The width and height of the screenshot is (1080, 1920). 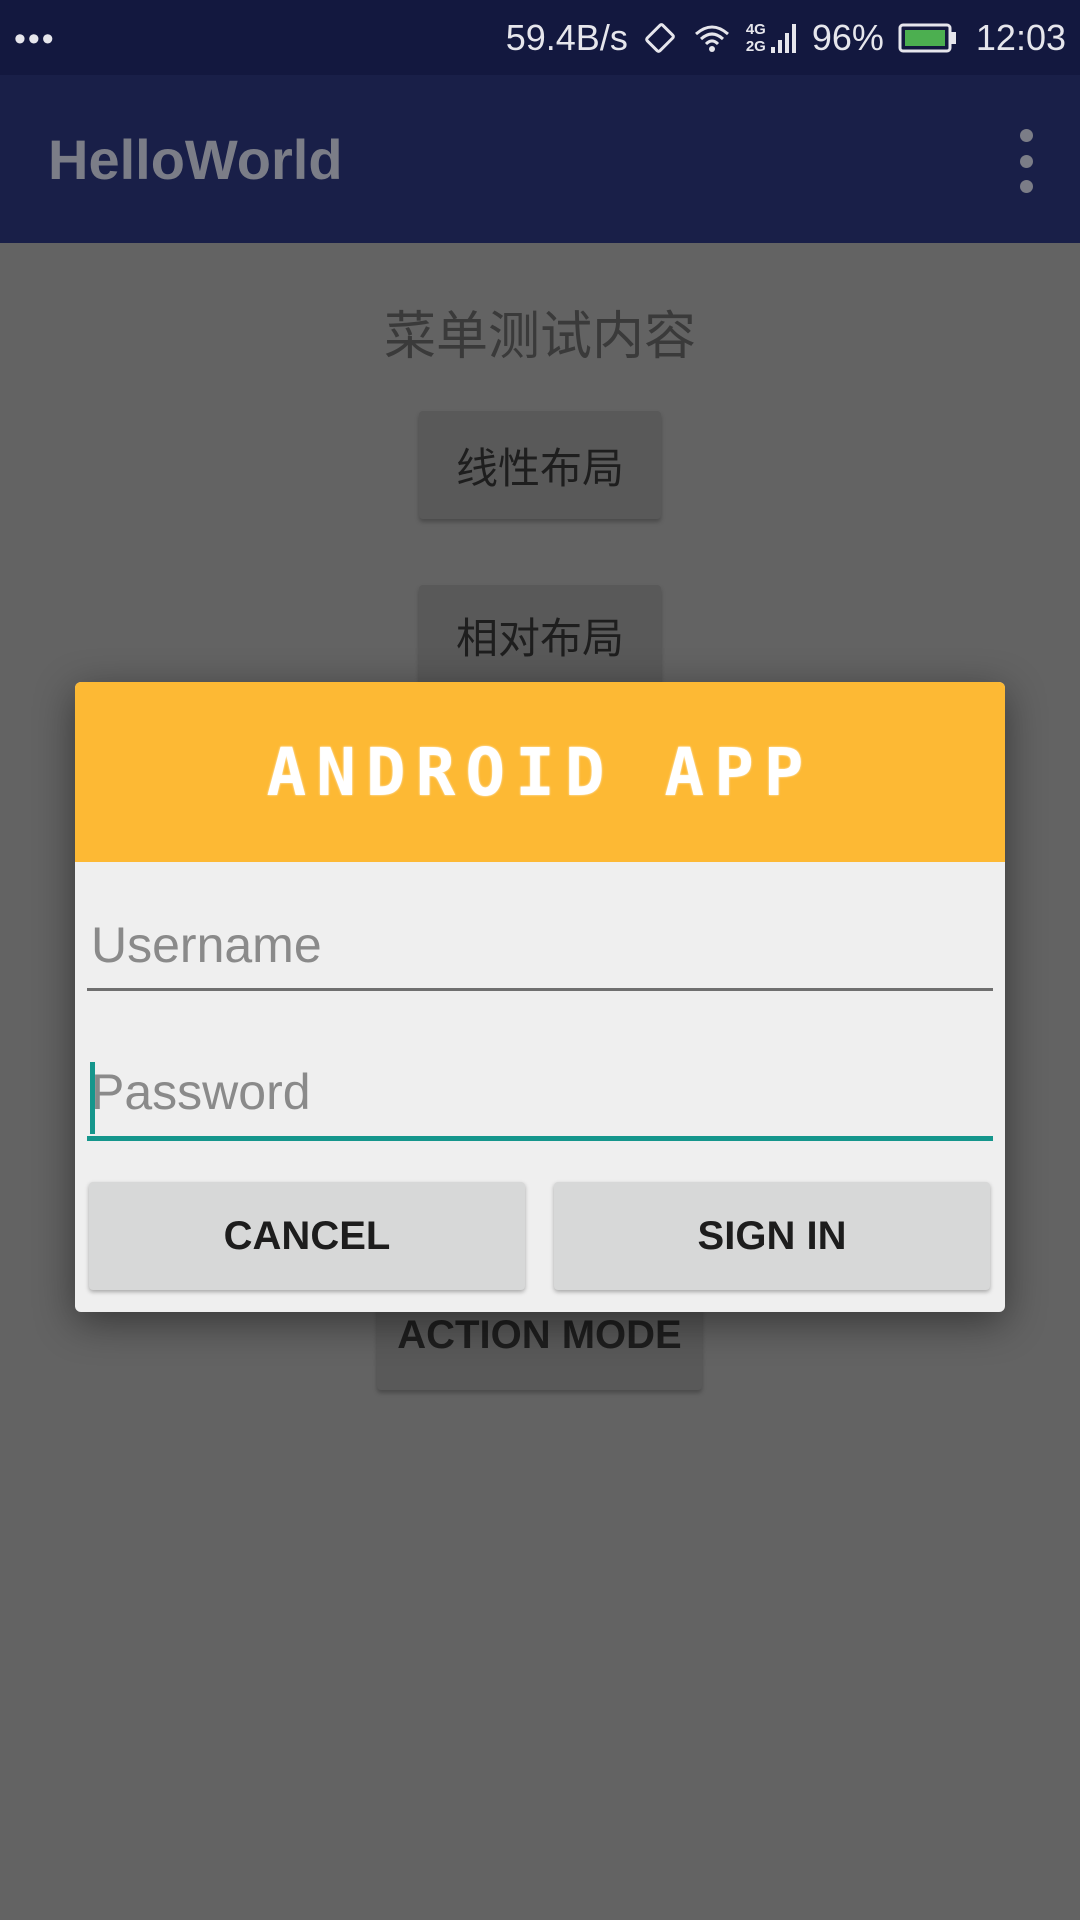 What do you see at coordinates (712, 38) in the screenshot?
I see `wifi-icon` at bounding box center [712, 38].